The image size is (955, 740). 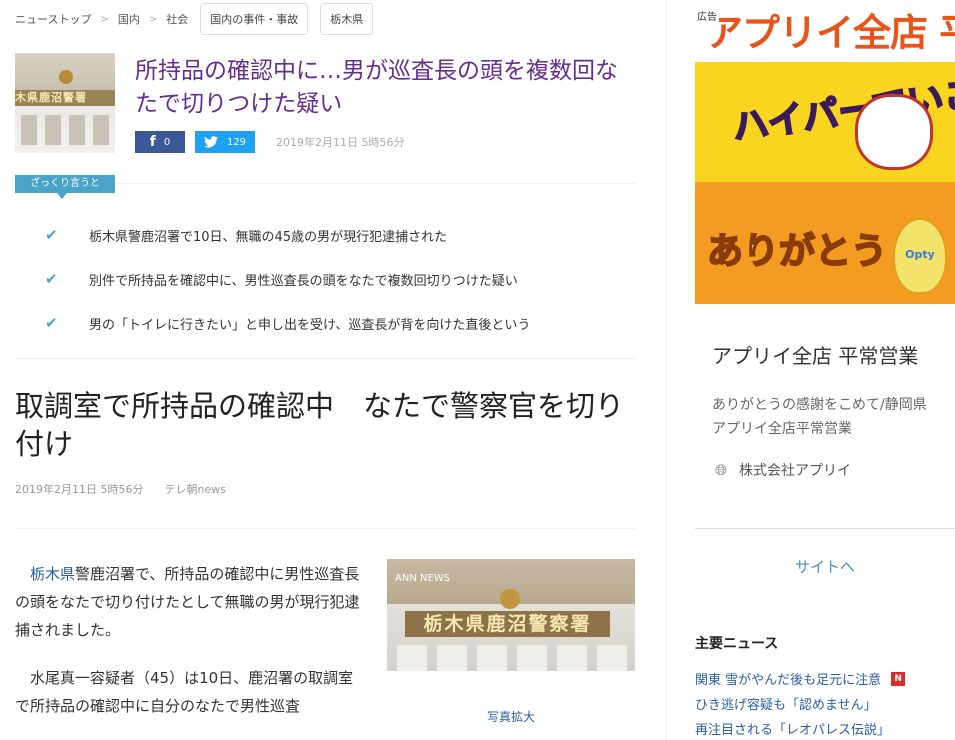 What do you see at coordinates (825, 566) in the screenshot?
I see `ad-site-link: サイトへ` at bounding box center [825, 566].